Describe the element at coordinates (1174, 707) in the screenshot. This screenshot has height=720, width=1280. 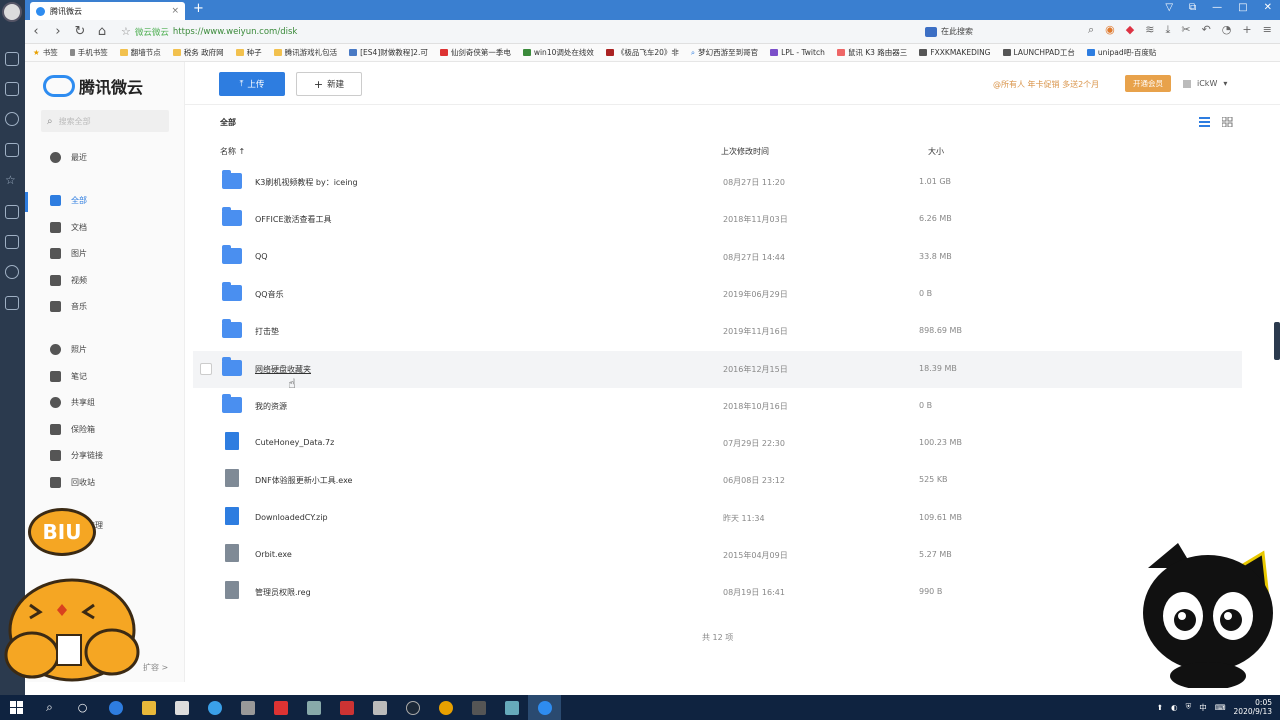
I see `volume-icon: ◐` at that location.